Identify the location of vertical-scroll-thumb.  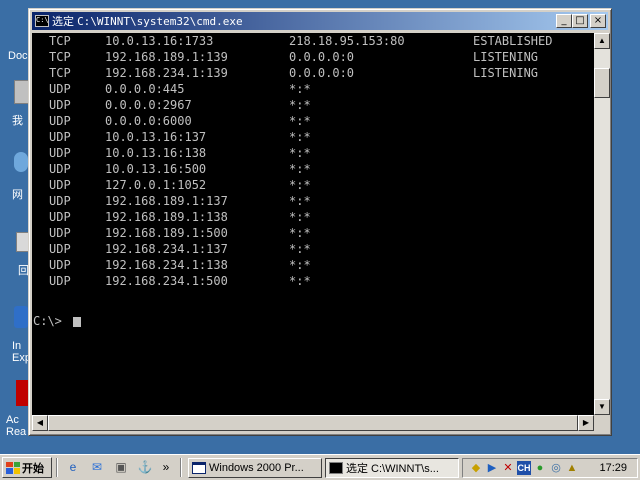
(602, 83).